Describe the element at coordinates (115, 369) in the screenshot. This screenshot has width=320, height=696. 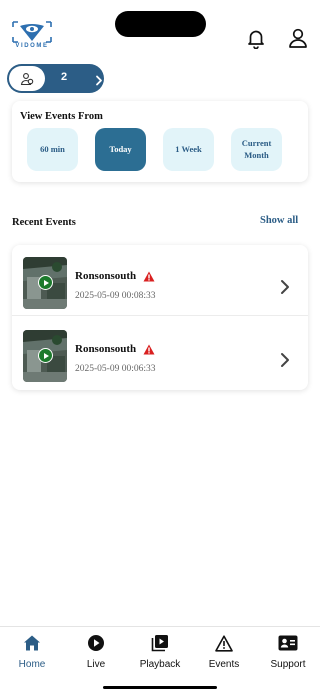
I see `event-timestamp: 2025-05-09 00:06:33` at that location.